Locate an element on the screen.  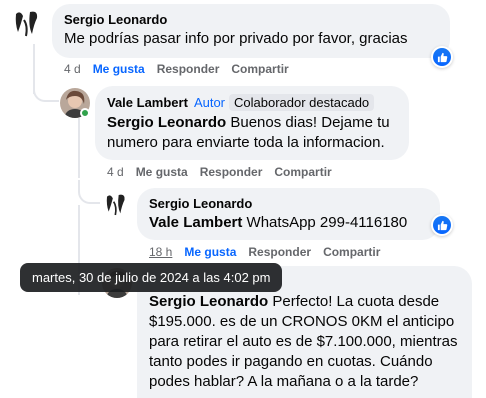
online-status-dot is located at coordinates (85, 113).